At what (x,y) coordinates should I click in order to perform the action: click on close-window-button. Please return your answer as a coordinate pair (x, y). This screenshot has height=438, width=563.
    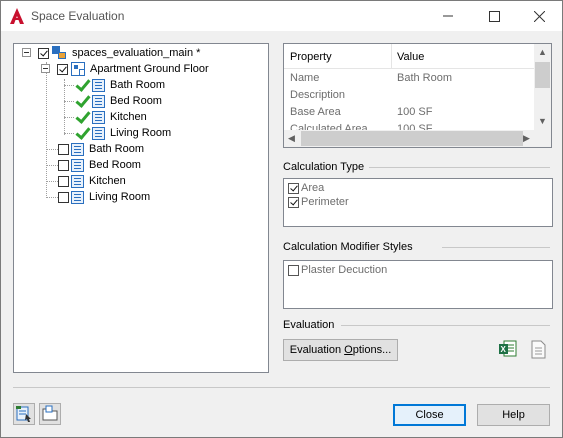
    Looking at the image, I should click on (539, 16).